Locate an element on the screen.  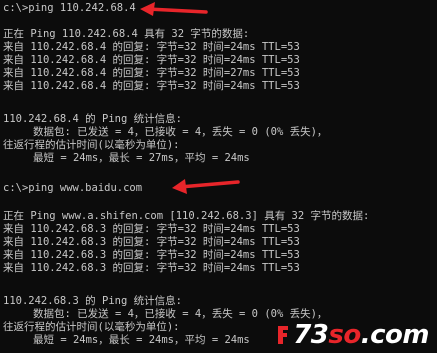
site-logo-icon is located at coordinates (283, 335).